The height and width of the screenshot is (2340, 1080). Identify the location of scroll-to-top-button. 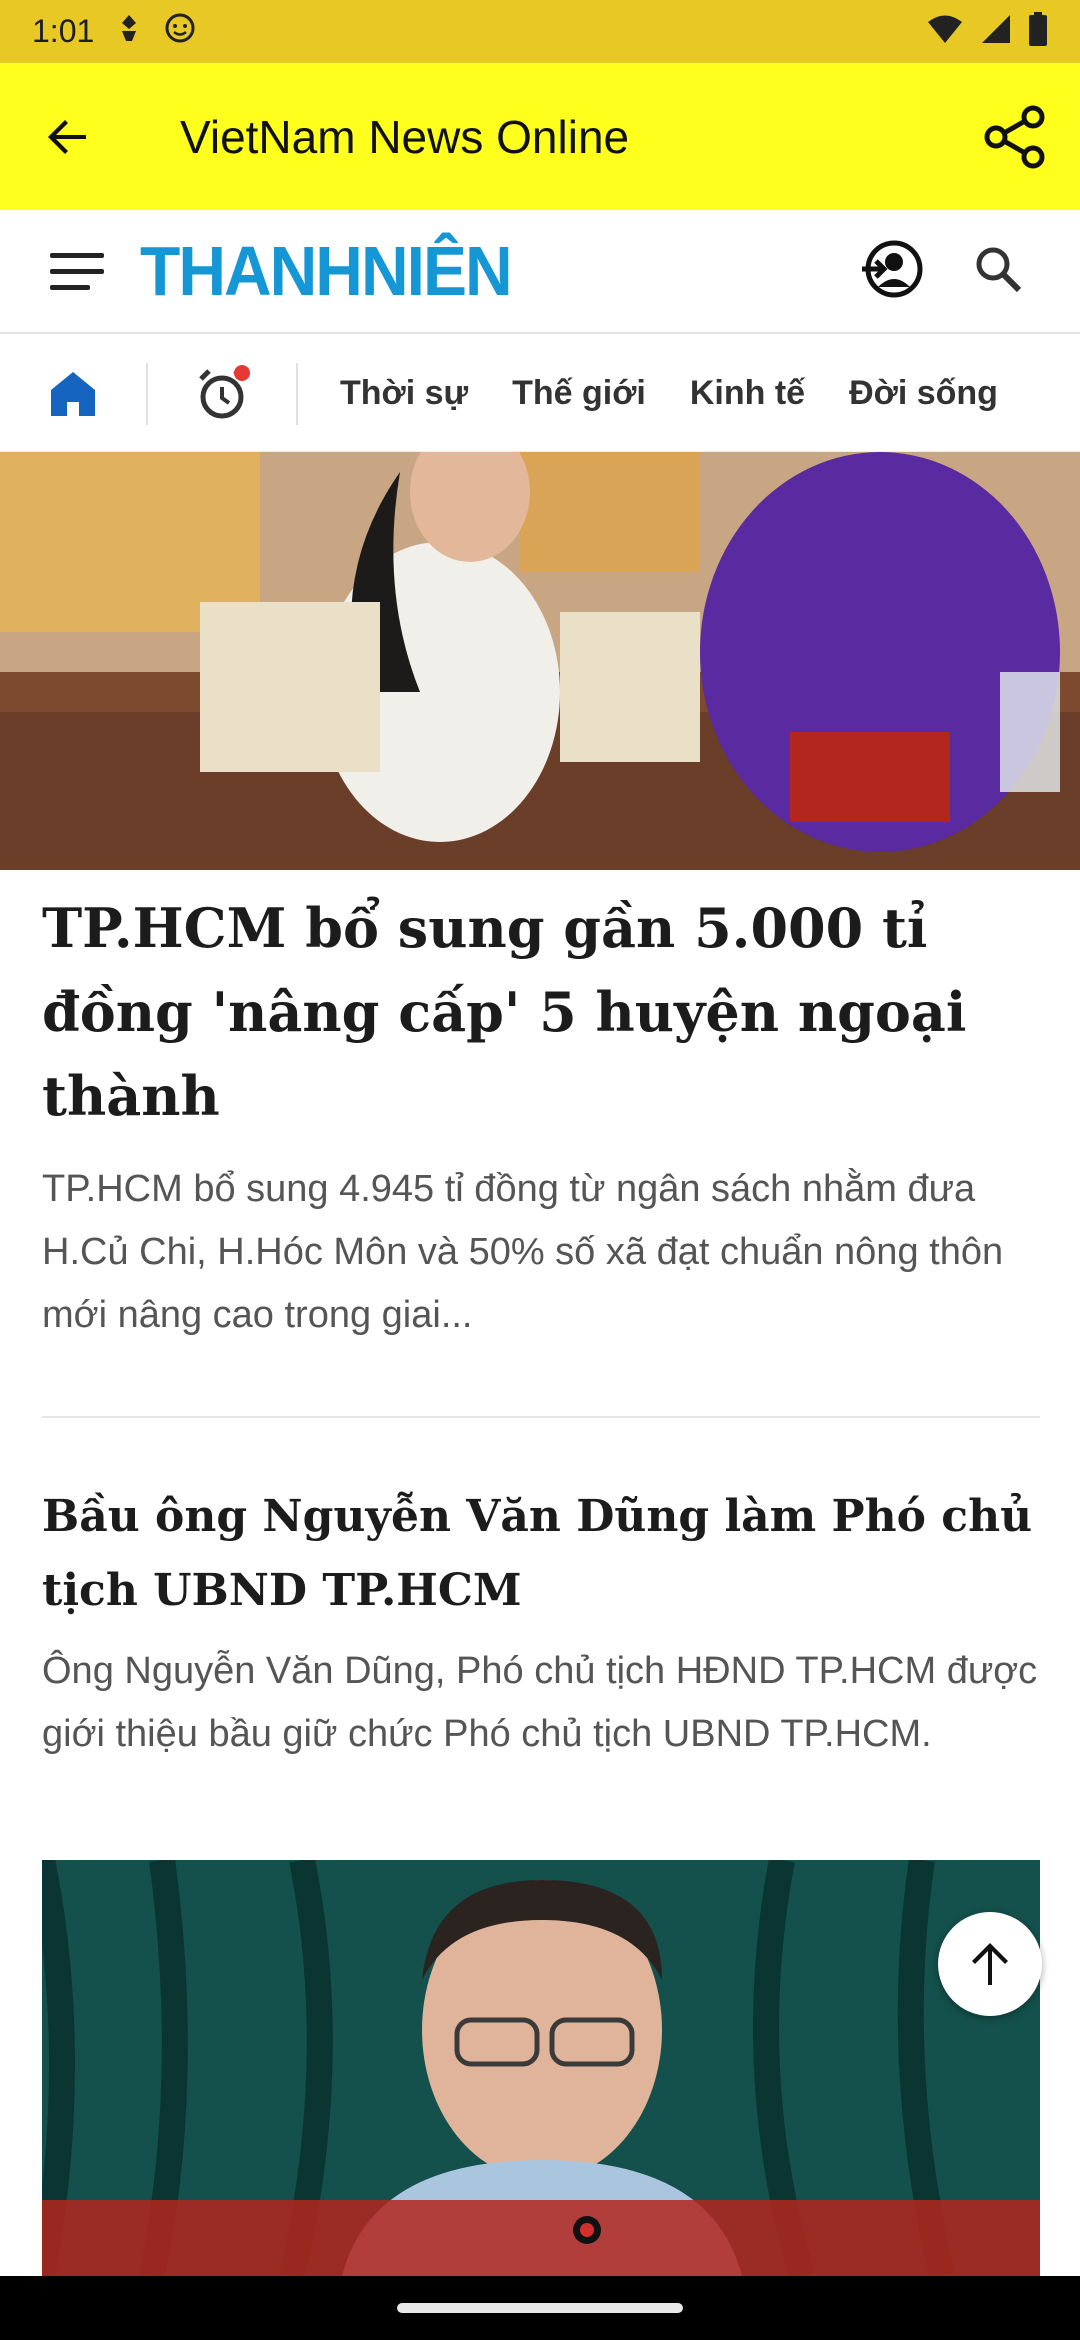
(990, 1964).